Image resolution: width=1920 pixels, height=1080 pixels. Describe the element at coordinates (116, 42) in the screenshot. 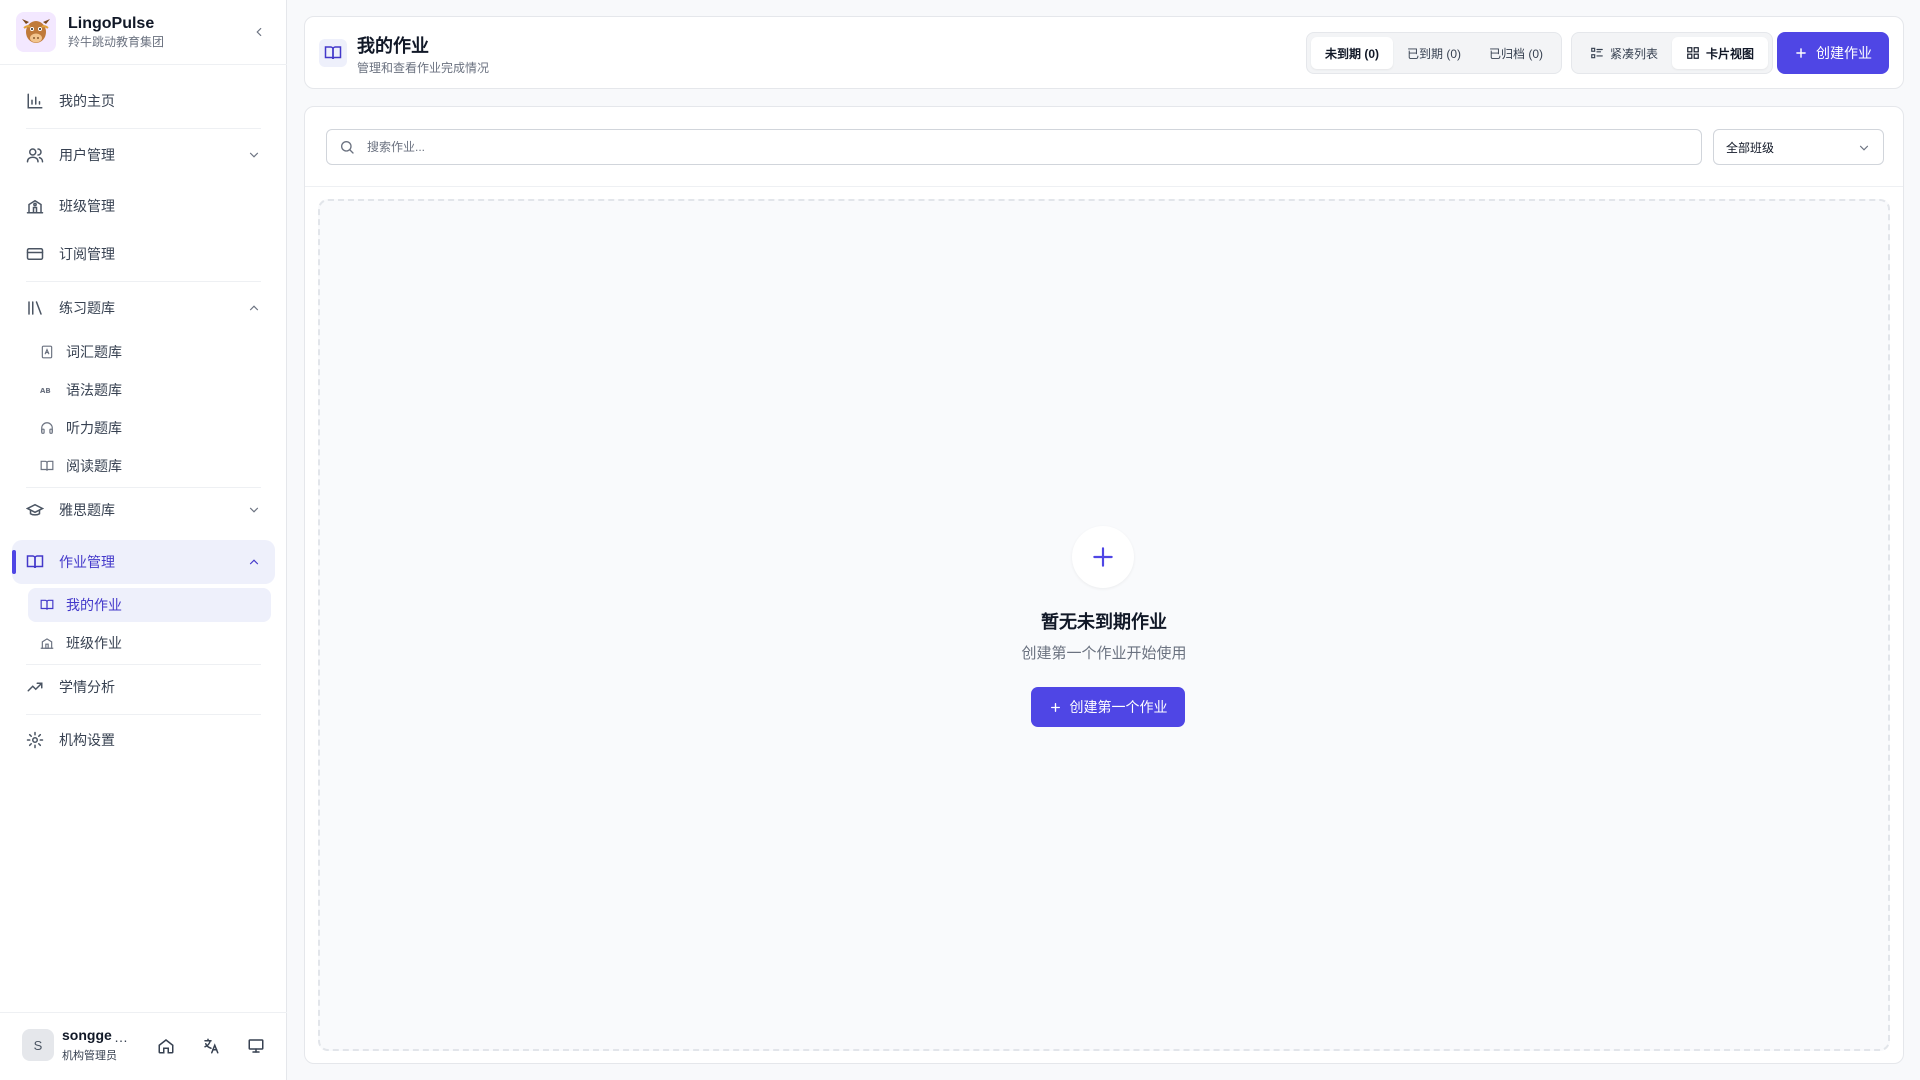

I see `brand-org: 羚牛跳动教育集团` at that location.